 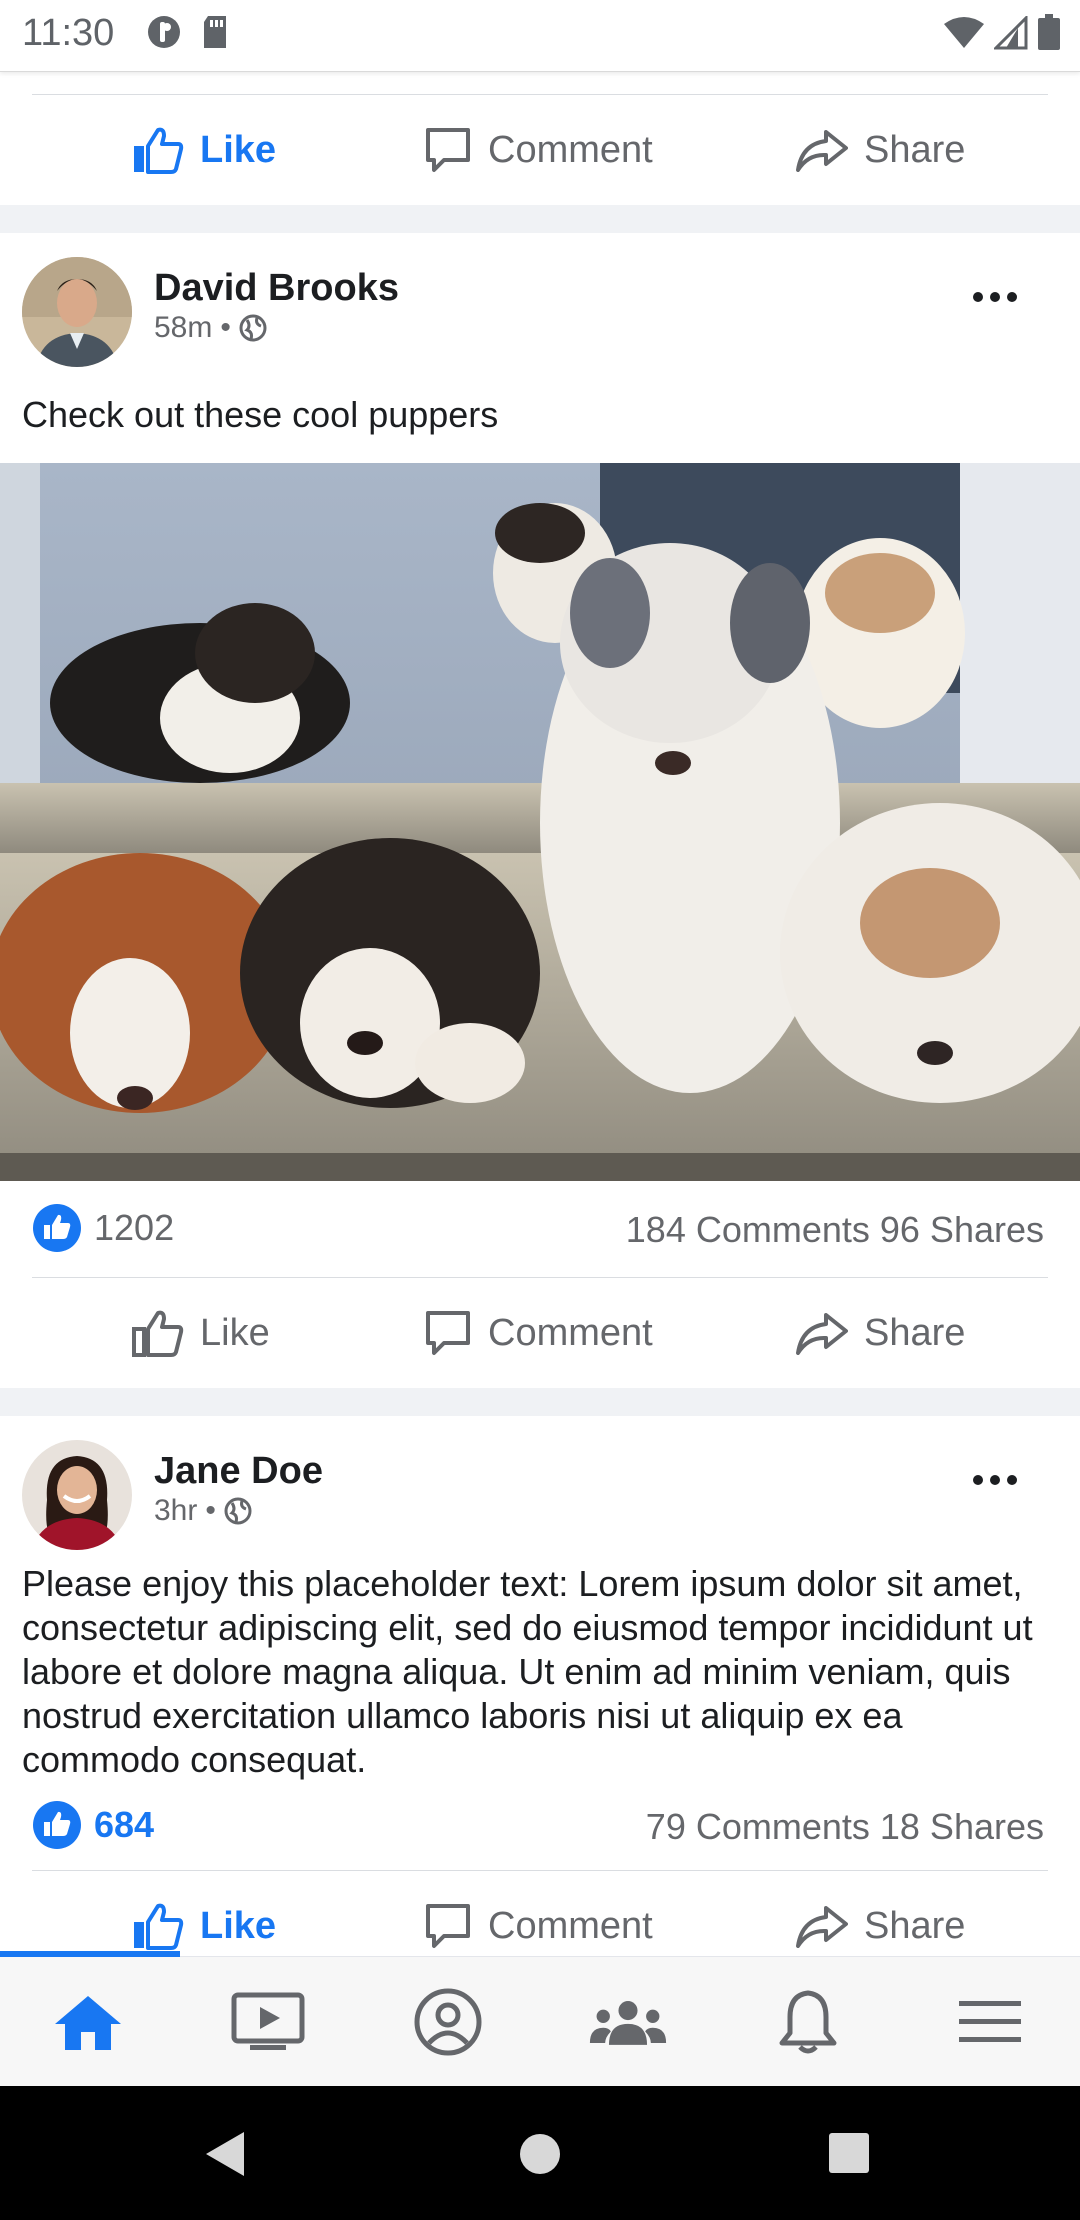 What do you see at coordinates (540, 36) in the screenshot?
I see `status-bar: 11:30` at bounding box center [540, 36].